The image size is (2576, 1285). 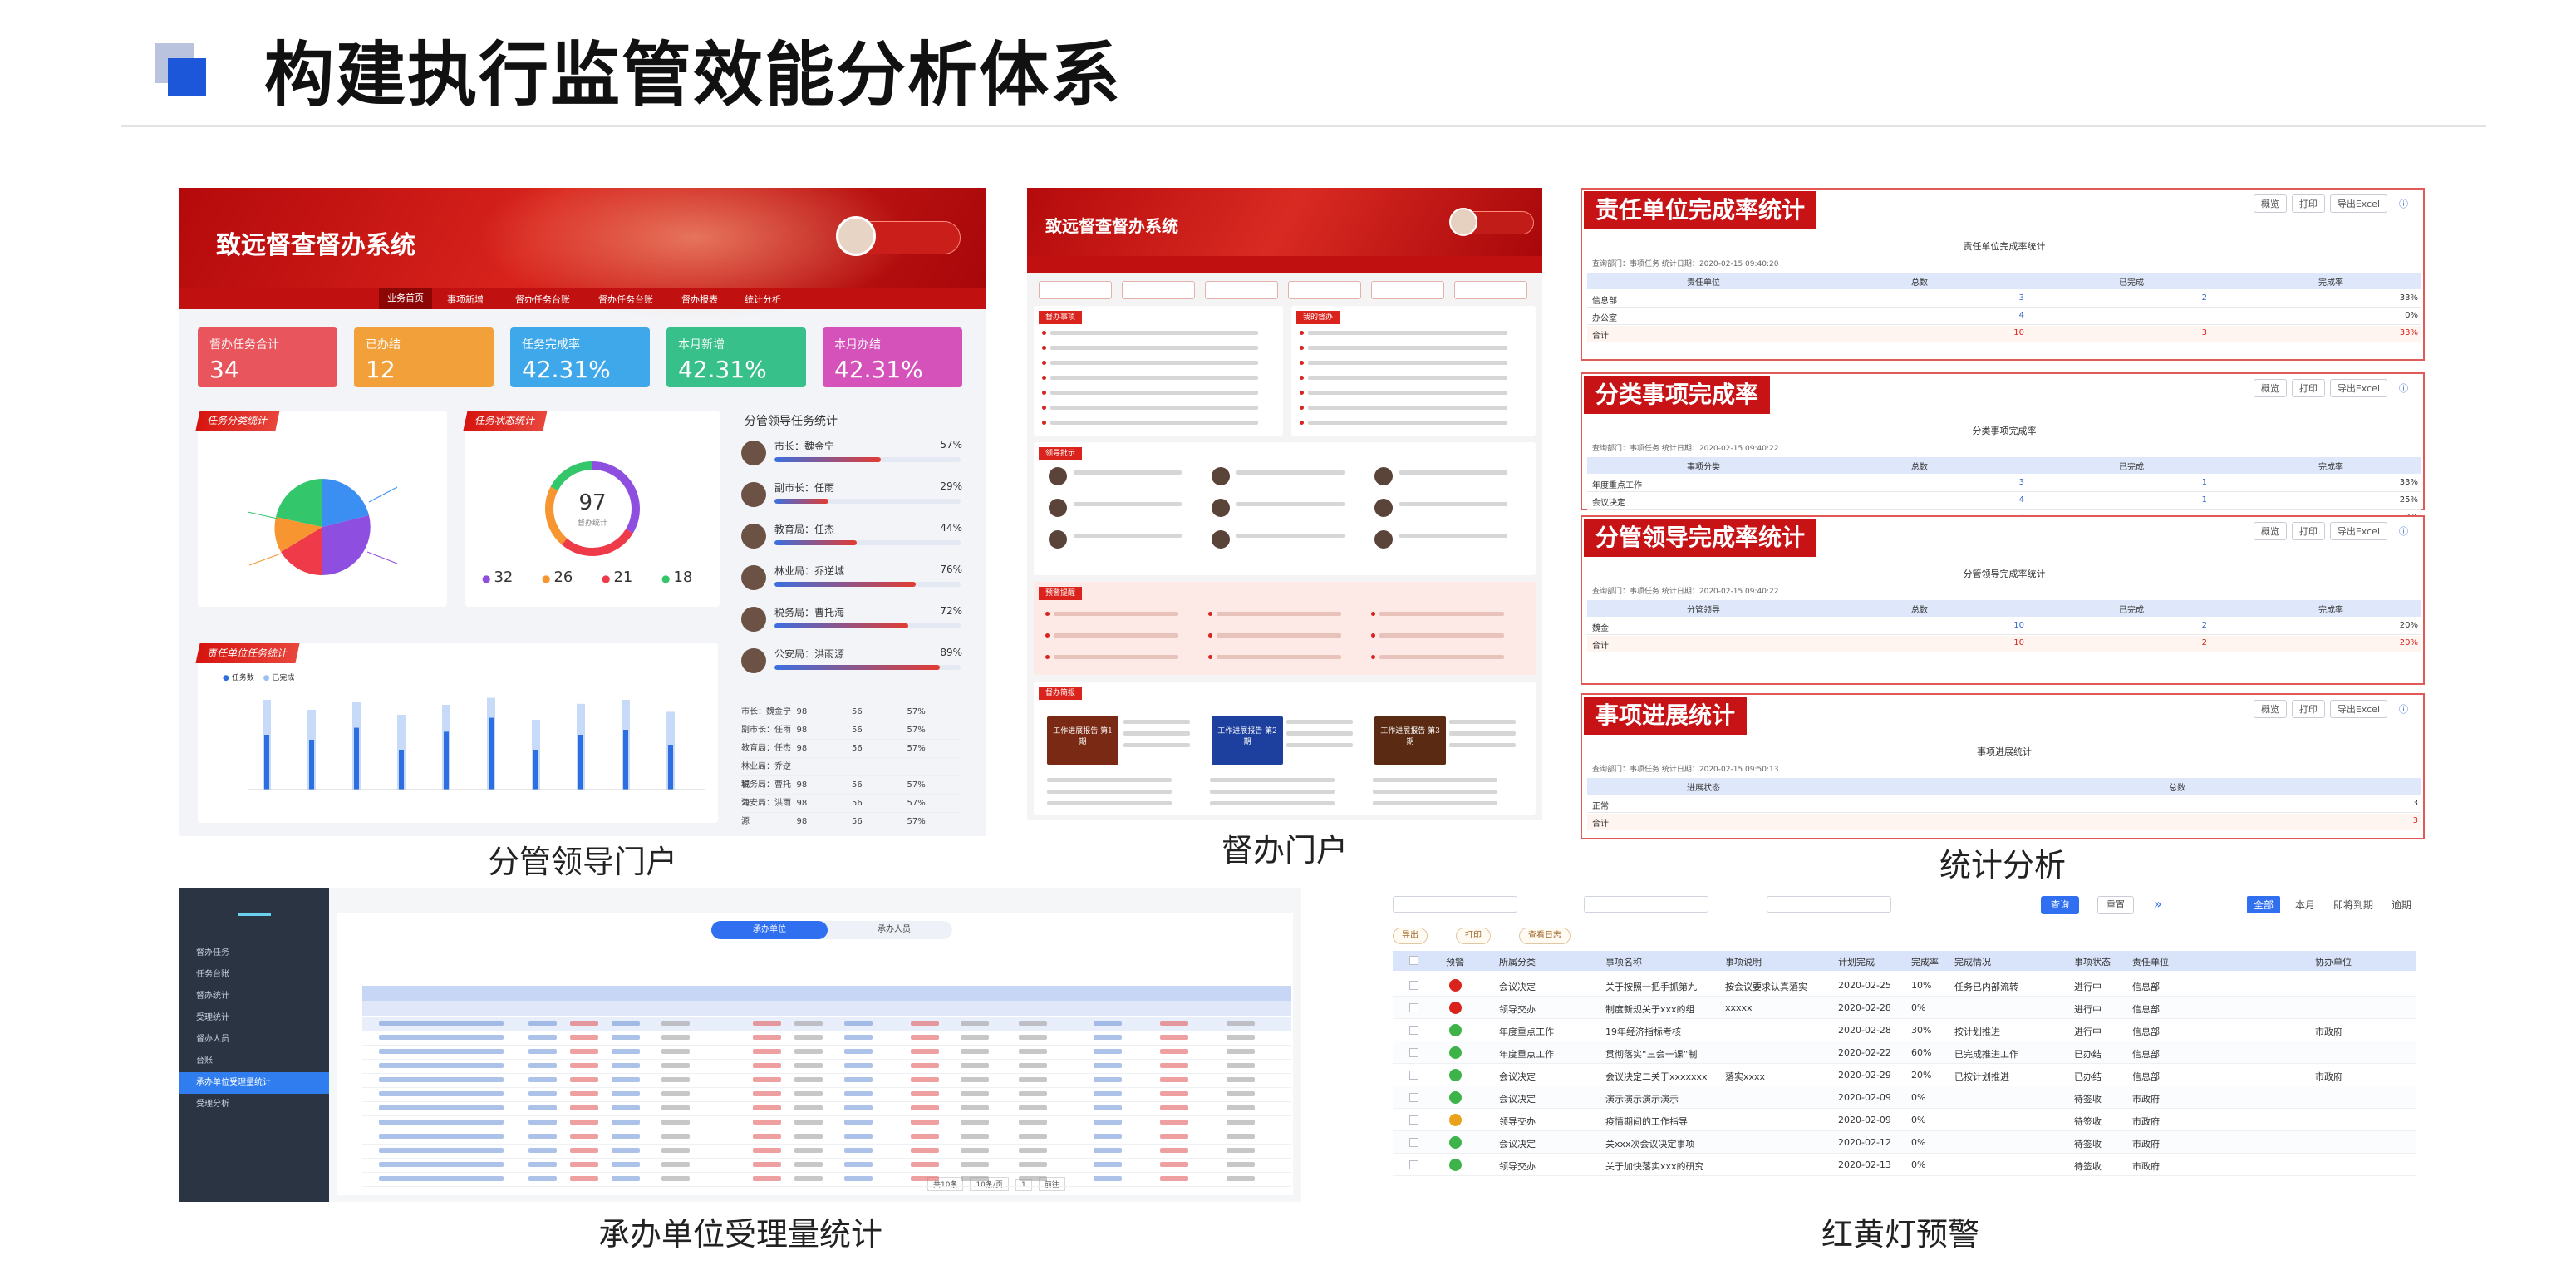 What do you see at coordinates (699, 299) in the screenshot?
I see `nav-item: 督办报表` at bounding box center [699, 299].